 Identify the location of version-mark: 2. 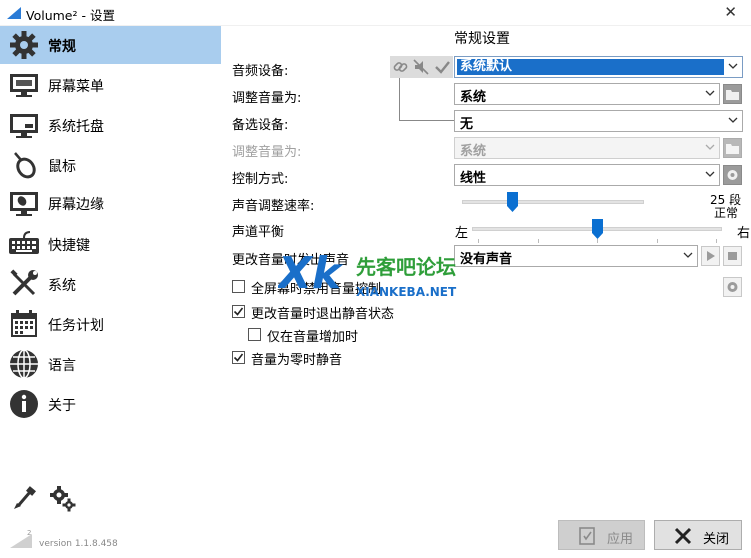
(29, 533).